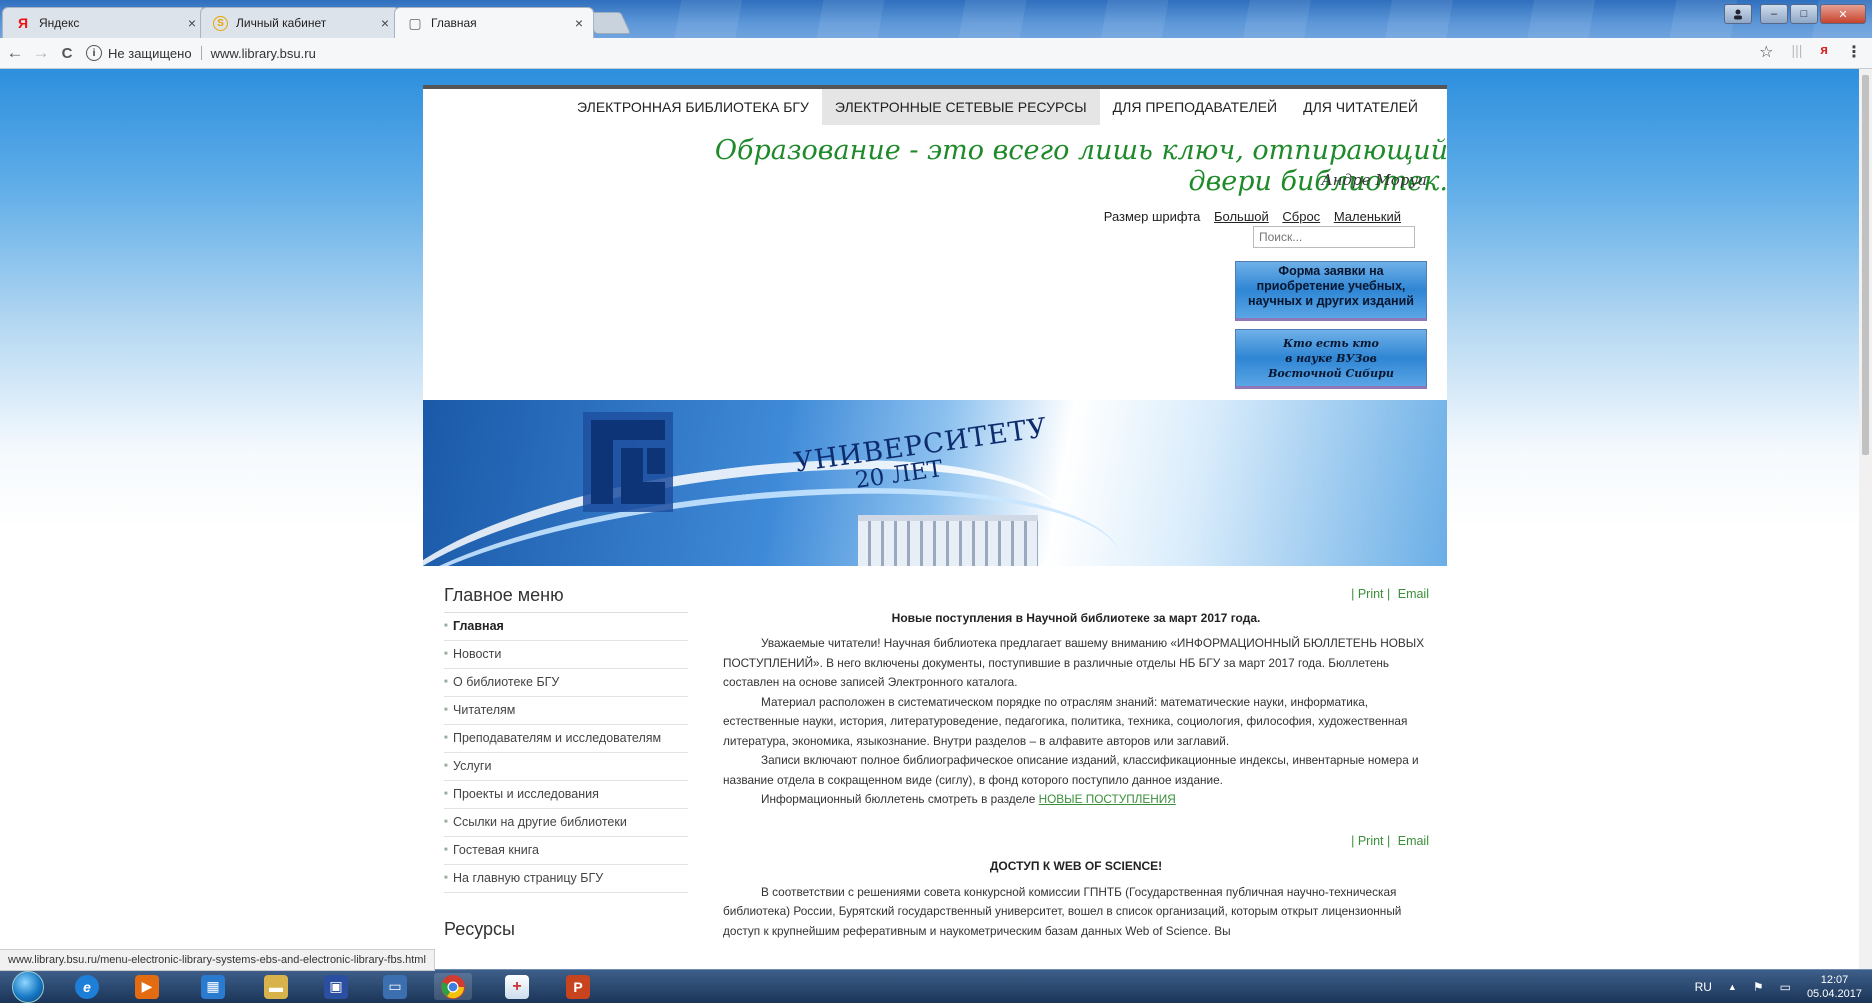 This screenshot has height=1003, width=1872. Describe the element at coordinates (566, 879) in the screenshot. I see `menu-item-bsu-home: На главную страницу БГУ` at that location.